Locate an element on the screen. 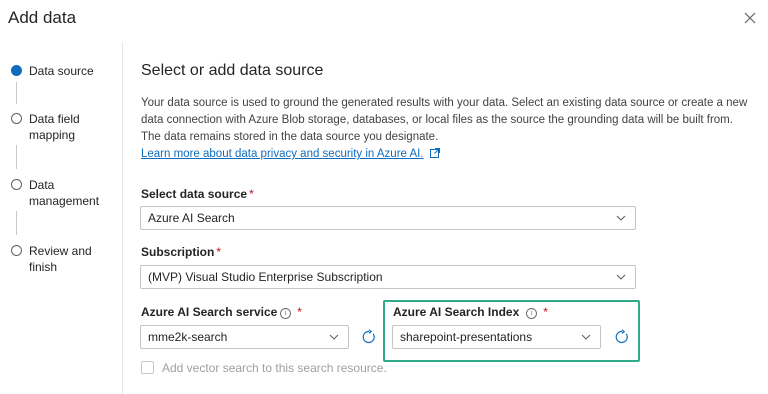 The image size is (768, 394). search-index-select: sharepoint-presentations is located at coordinates (496, 337).